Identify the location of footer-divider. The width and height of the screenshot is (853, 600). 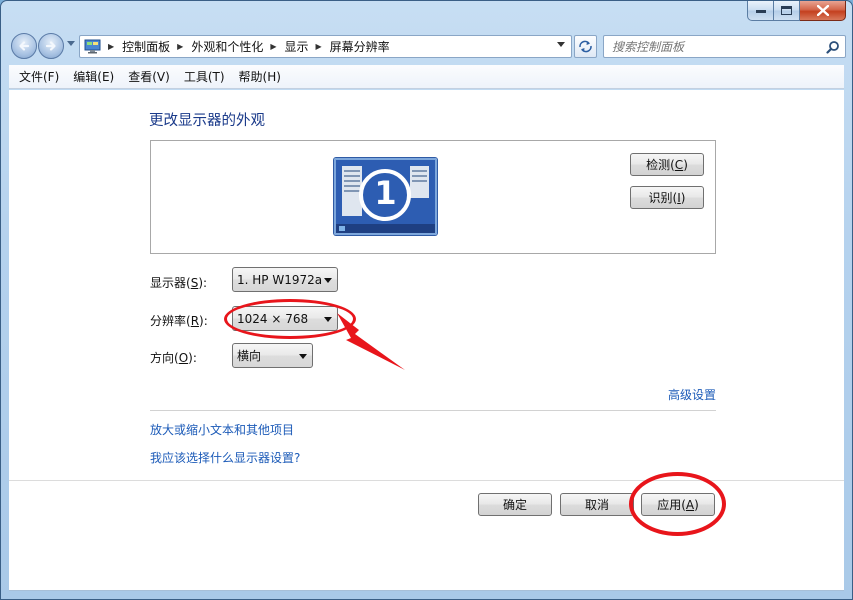
(426, 480).